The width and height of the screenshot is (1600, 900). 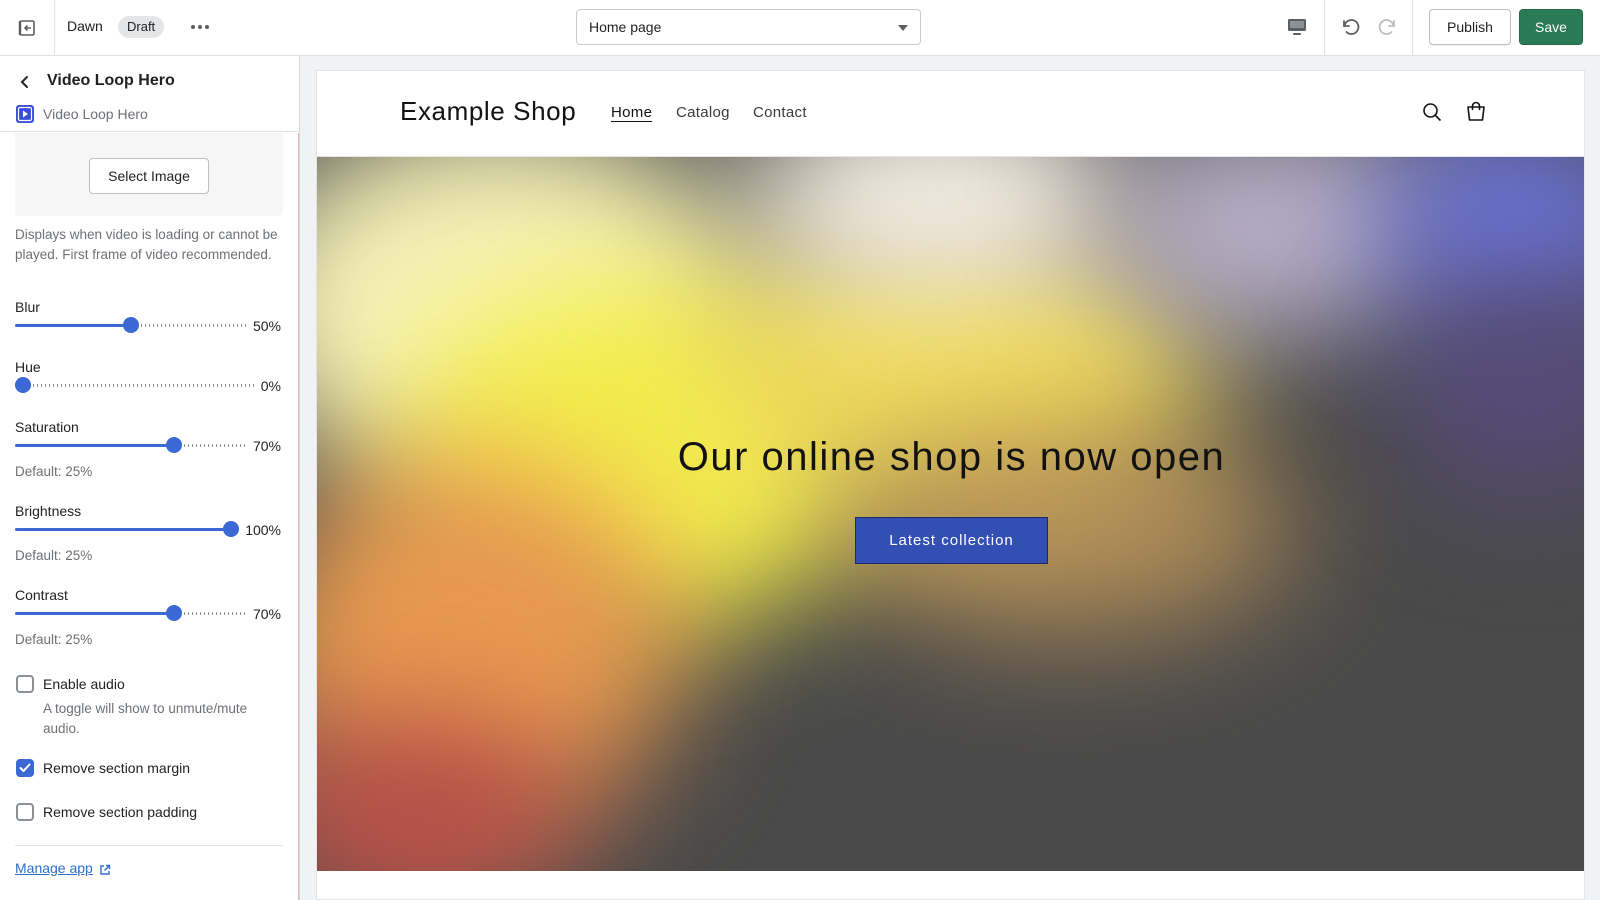 I want to click on cart-icon, so click(x=1476, y=111).